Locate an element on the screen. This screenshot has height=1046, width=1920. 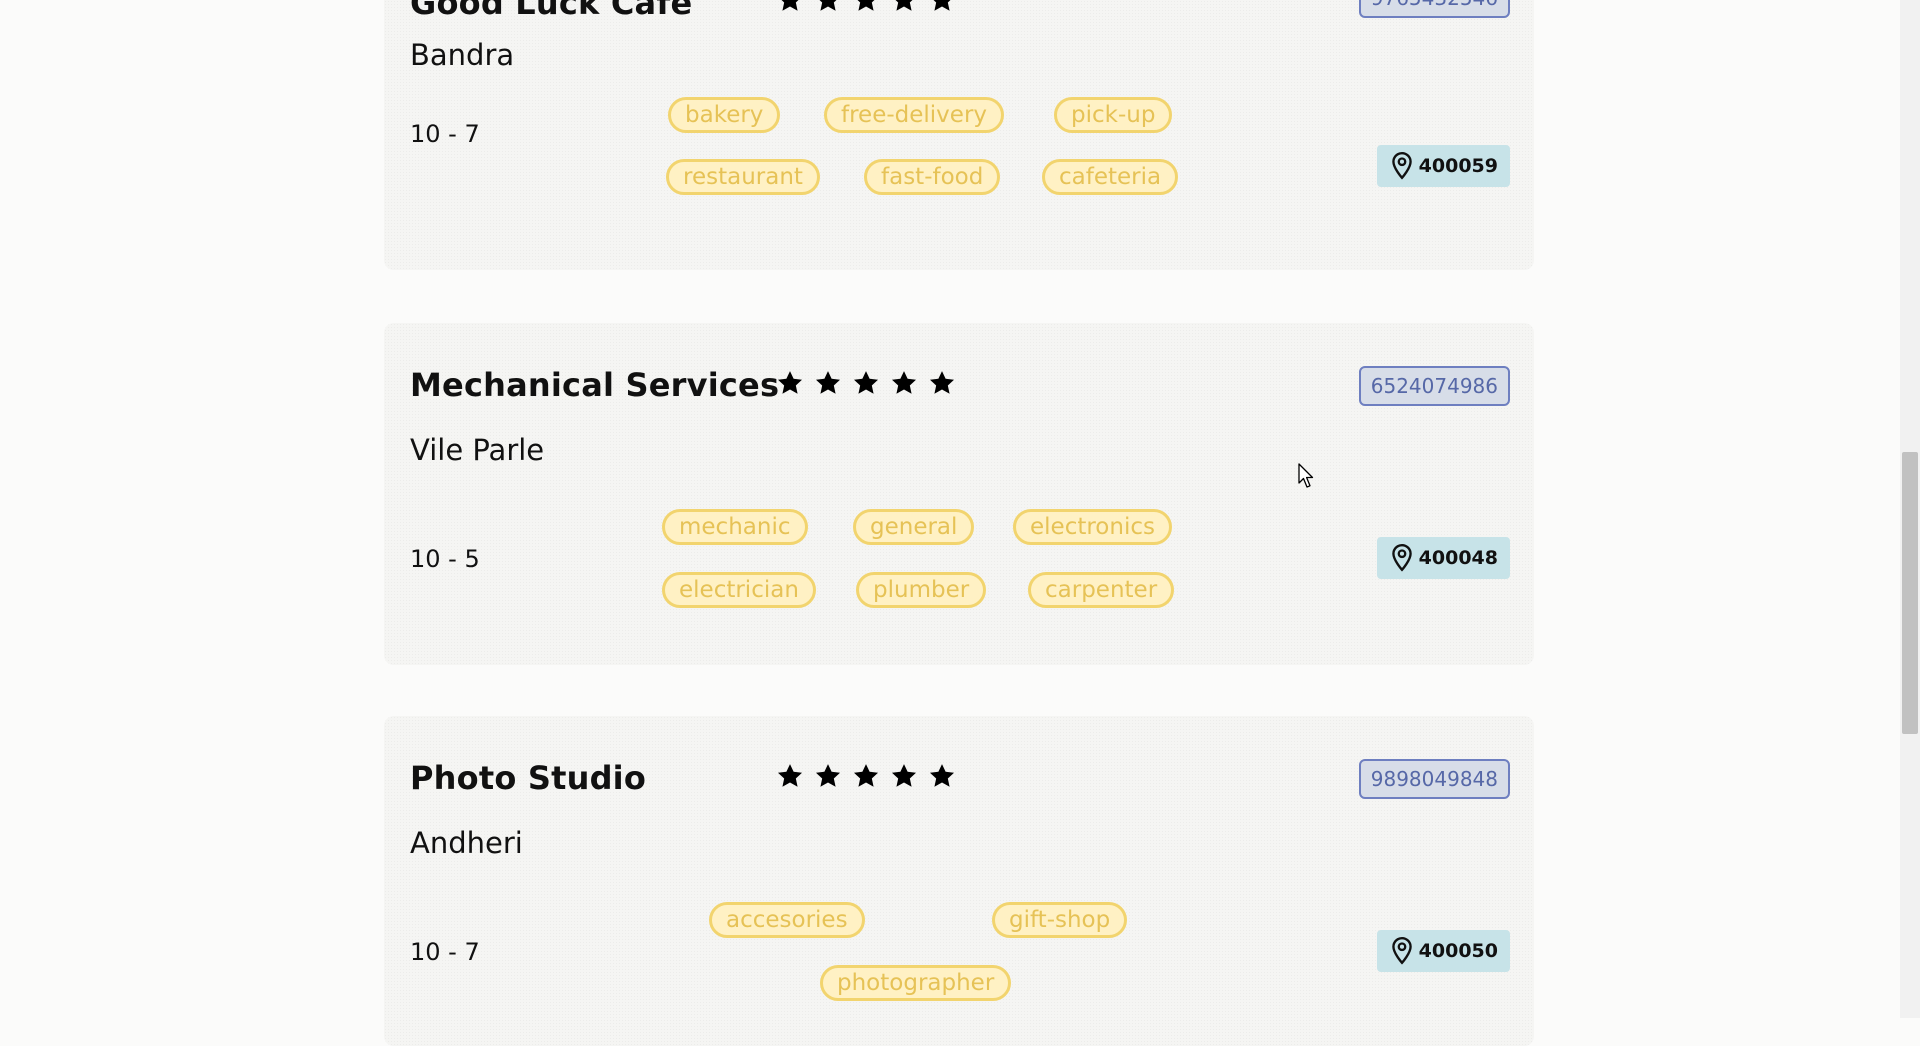
category-tag: electronics is located at coordinates (1092, 527).